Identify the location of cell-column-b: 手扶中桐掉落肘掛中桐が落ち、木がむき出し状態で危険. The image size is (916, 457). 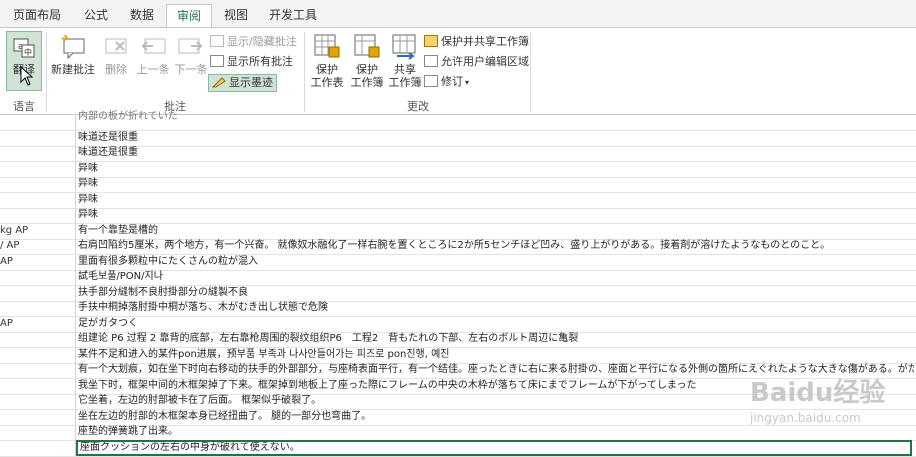
(496, 308).